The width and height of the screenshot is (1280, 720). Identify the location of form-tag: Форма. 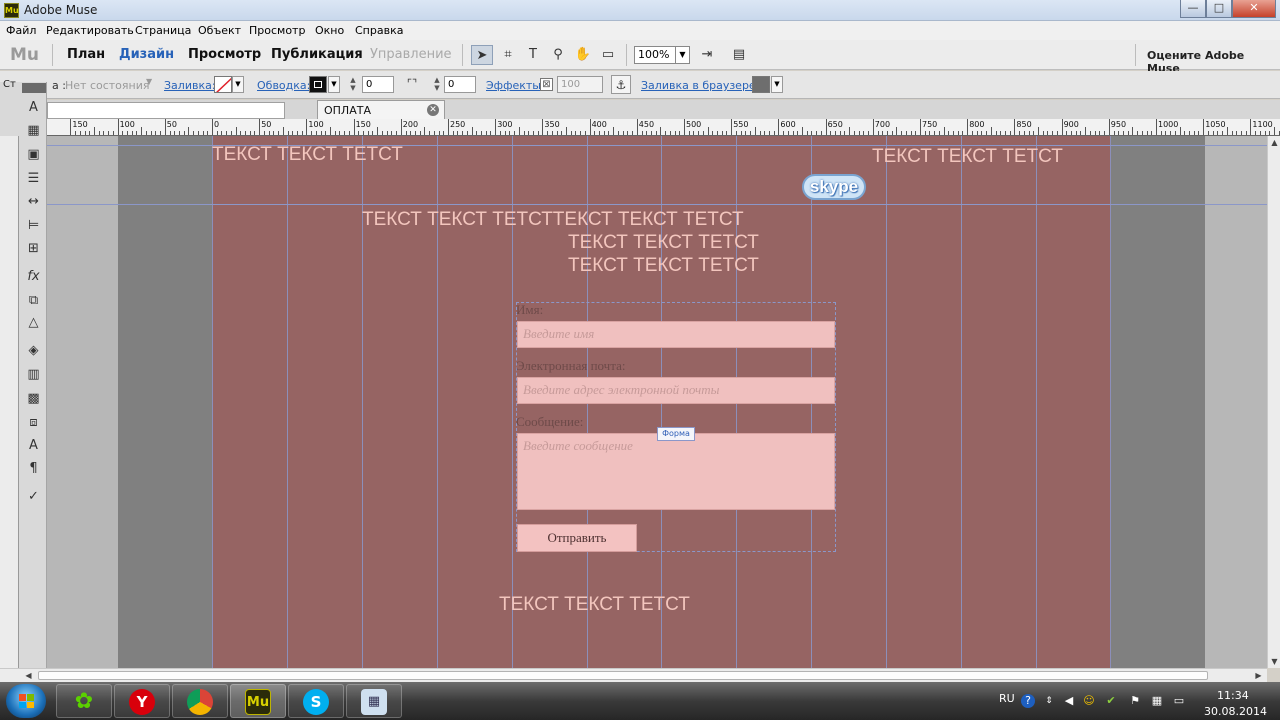
(676, 434).